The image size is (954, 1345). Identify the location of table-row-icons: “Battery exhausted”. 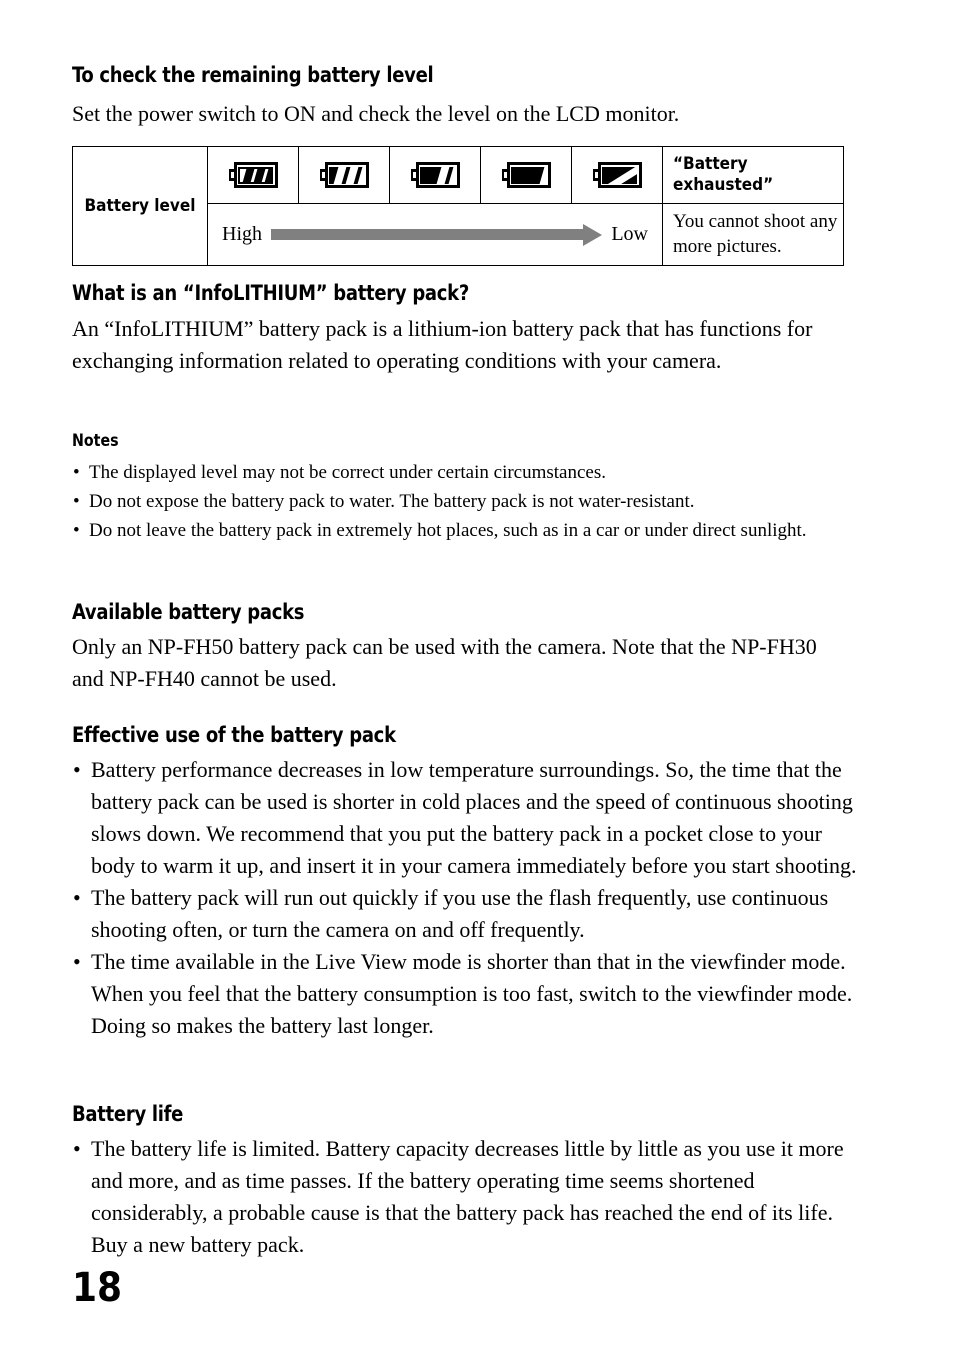
(525, 175).